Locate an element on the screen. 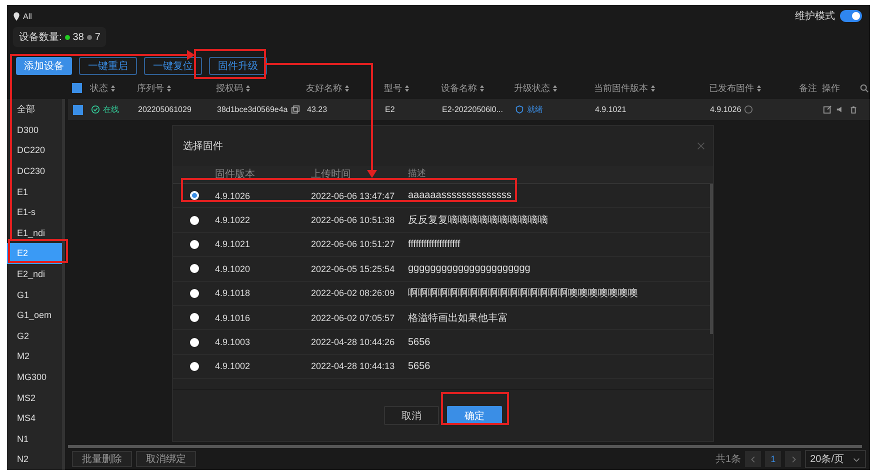 This screenshot has width=880, height=476. column-header: 升级状态 is located at coordinates (532, 88).